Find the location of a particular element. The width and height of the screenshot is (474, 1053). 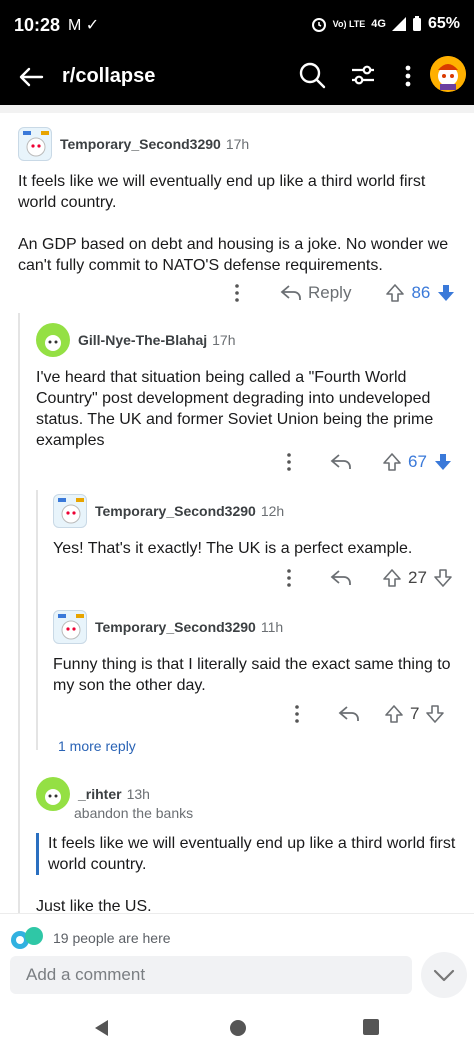

collapse-button is located at coordinates (444, 975).